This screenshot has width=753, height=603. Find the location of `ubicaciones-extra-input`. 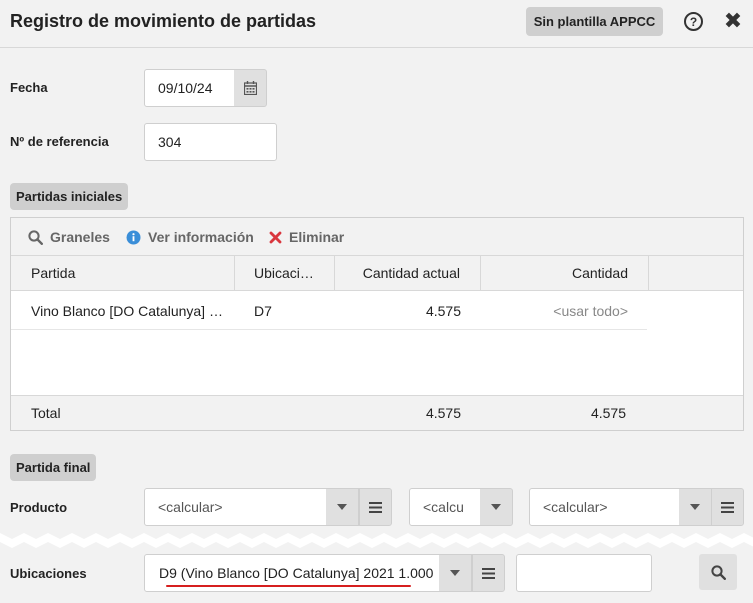

ubicaciones-extra-input is located at coordinates (584, 573).